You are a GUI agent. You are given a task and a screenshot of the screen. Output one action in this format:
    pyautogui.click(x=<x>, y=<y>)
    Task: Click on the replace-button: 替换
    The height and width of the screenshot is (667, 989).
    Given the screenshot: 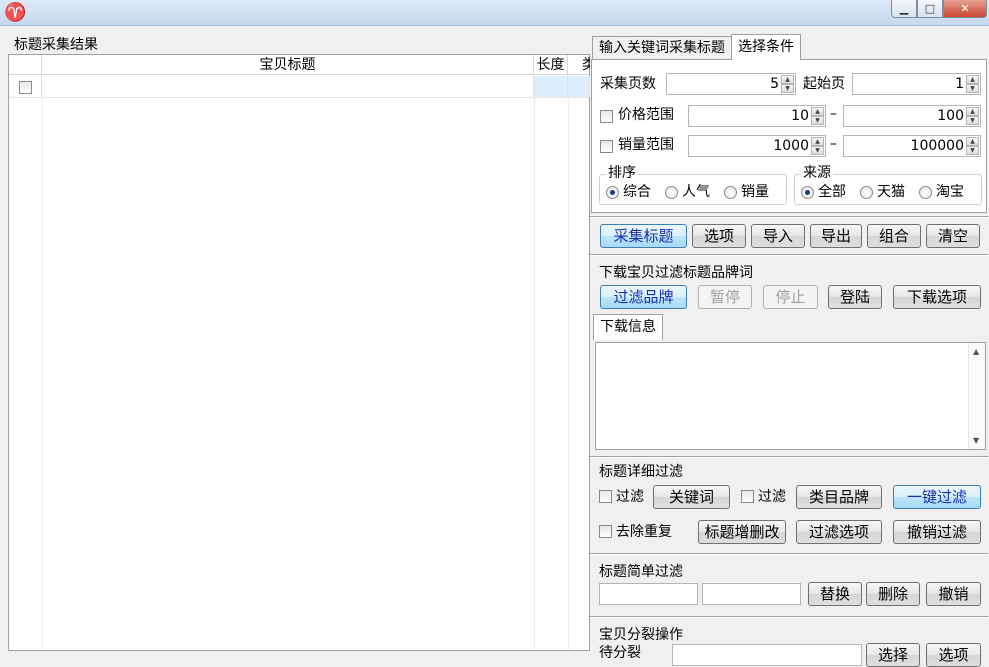 What is the action you would take?
    pyautogui.click(x=835, y=594)
    